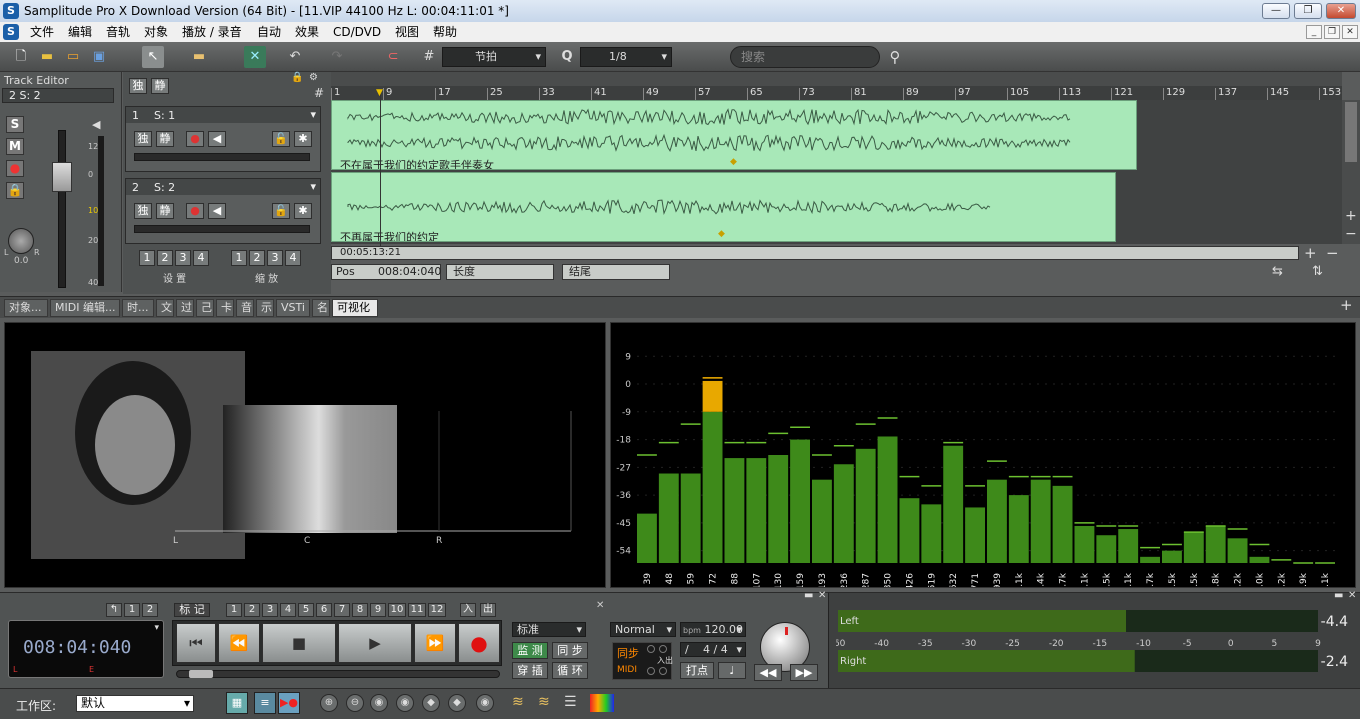  What do you see at coordinates (1338, 595) in the screenshot?
I see `meter-minimize-icon: ▬` at bounding box center [1338, 595].